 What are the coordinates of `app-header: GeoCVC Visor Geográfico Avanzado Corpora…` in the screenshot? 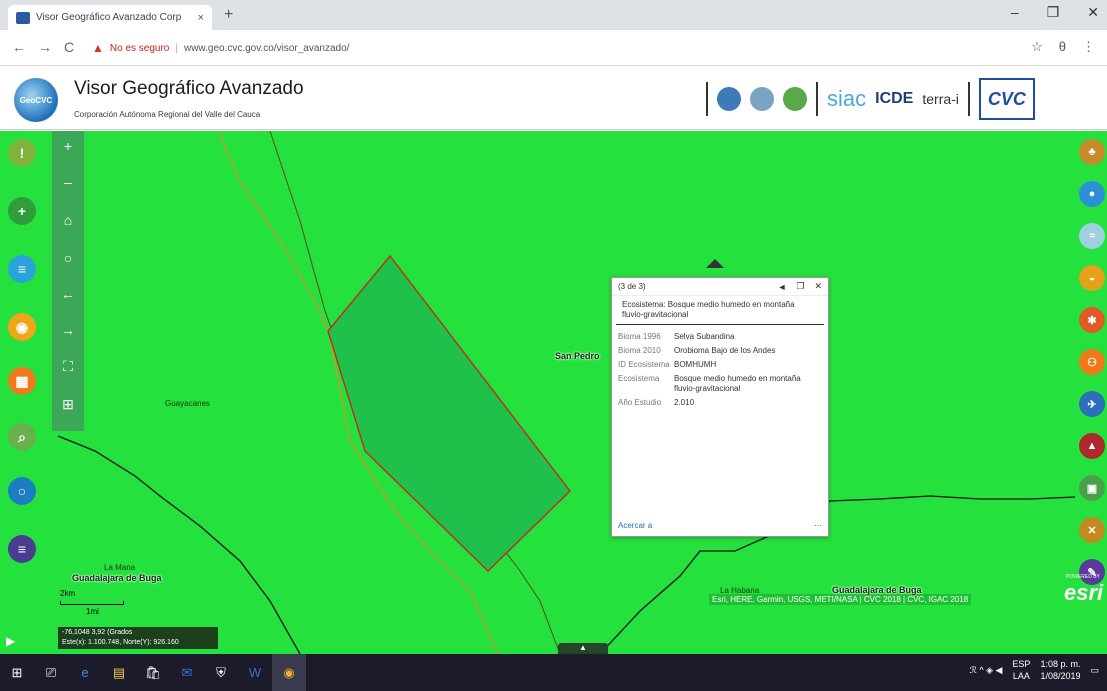 It's located at (553, 98).